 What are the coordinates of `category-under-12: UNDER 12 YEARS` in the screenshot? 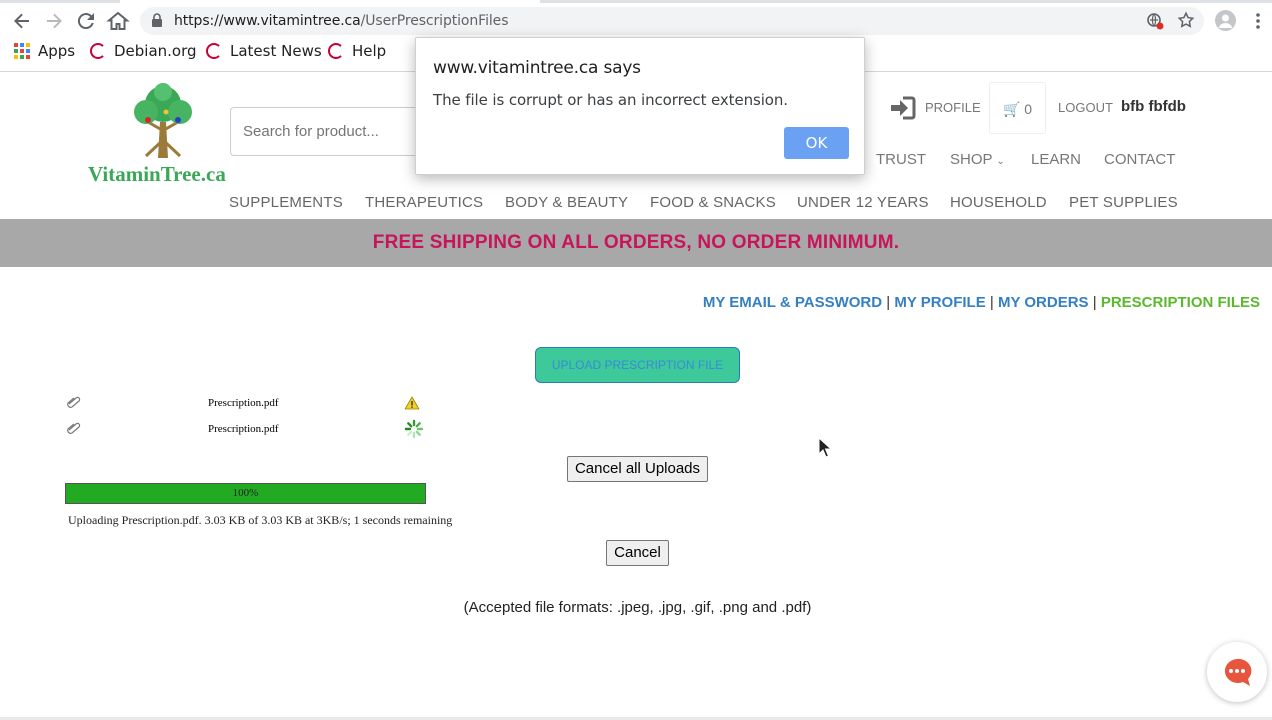 It's located at (863, 202).